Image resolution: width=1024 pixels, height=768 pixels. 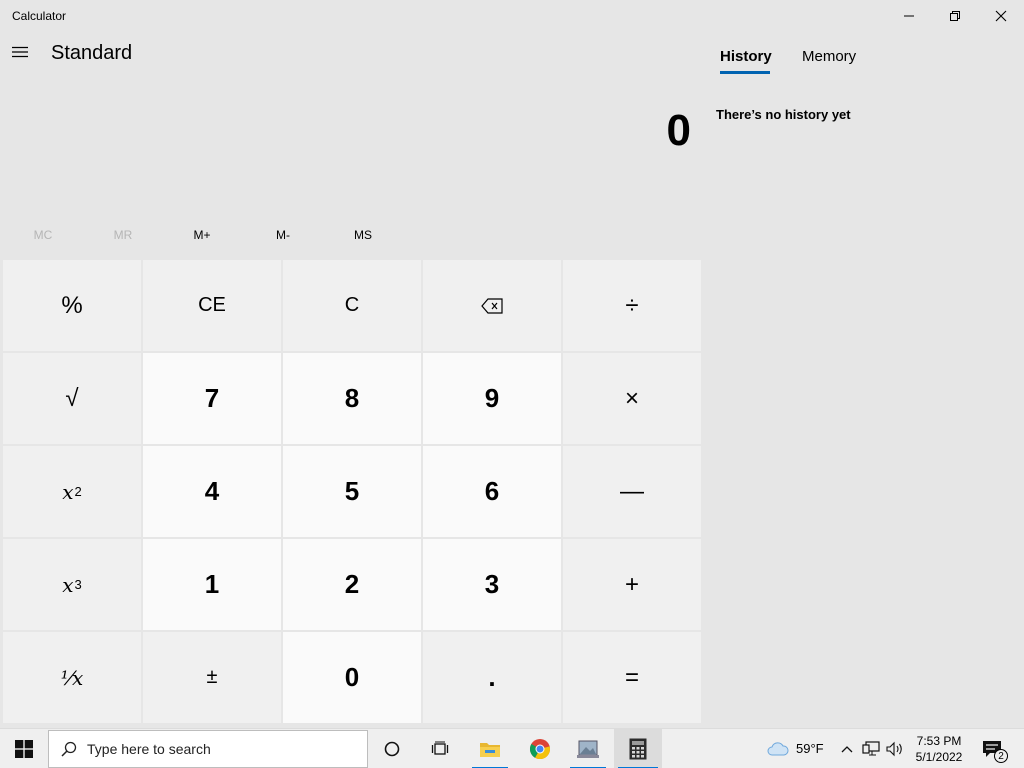 What do you see at coordinates (810, 748) in the screenshot?
I see `weather-temperature: 59°F` at bounding box center [810, 748].